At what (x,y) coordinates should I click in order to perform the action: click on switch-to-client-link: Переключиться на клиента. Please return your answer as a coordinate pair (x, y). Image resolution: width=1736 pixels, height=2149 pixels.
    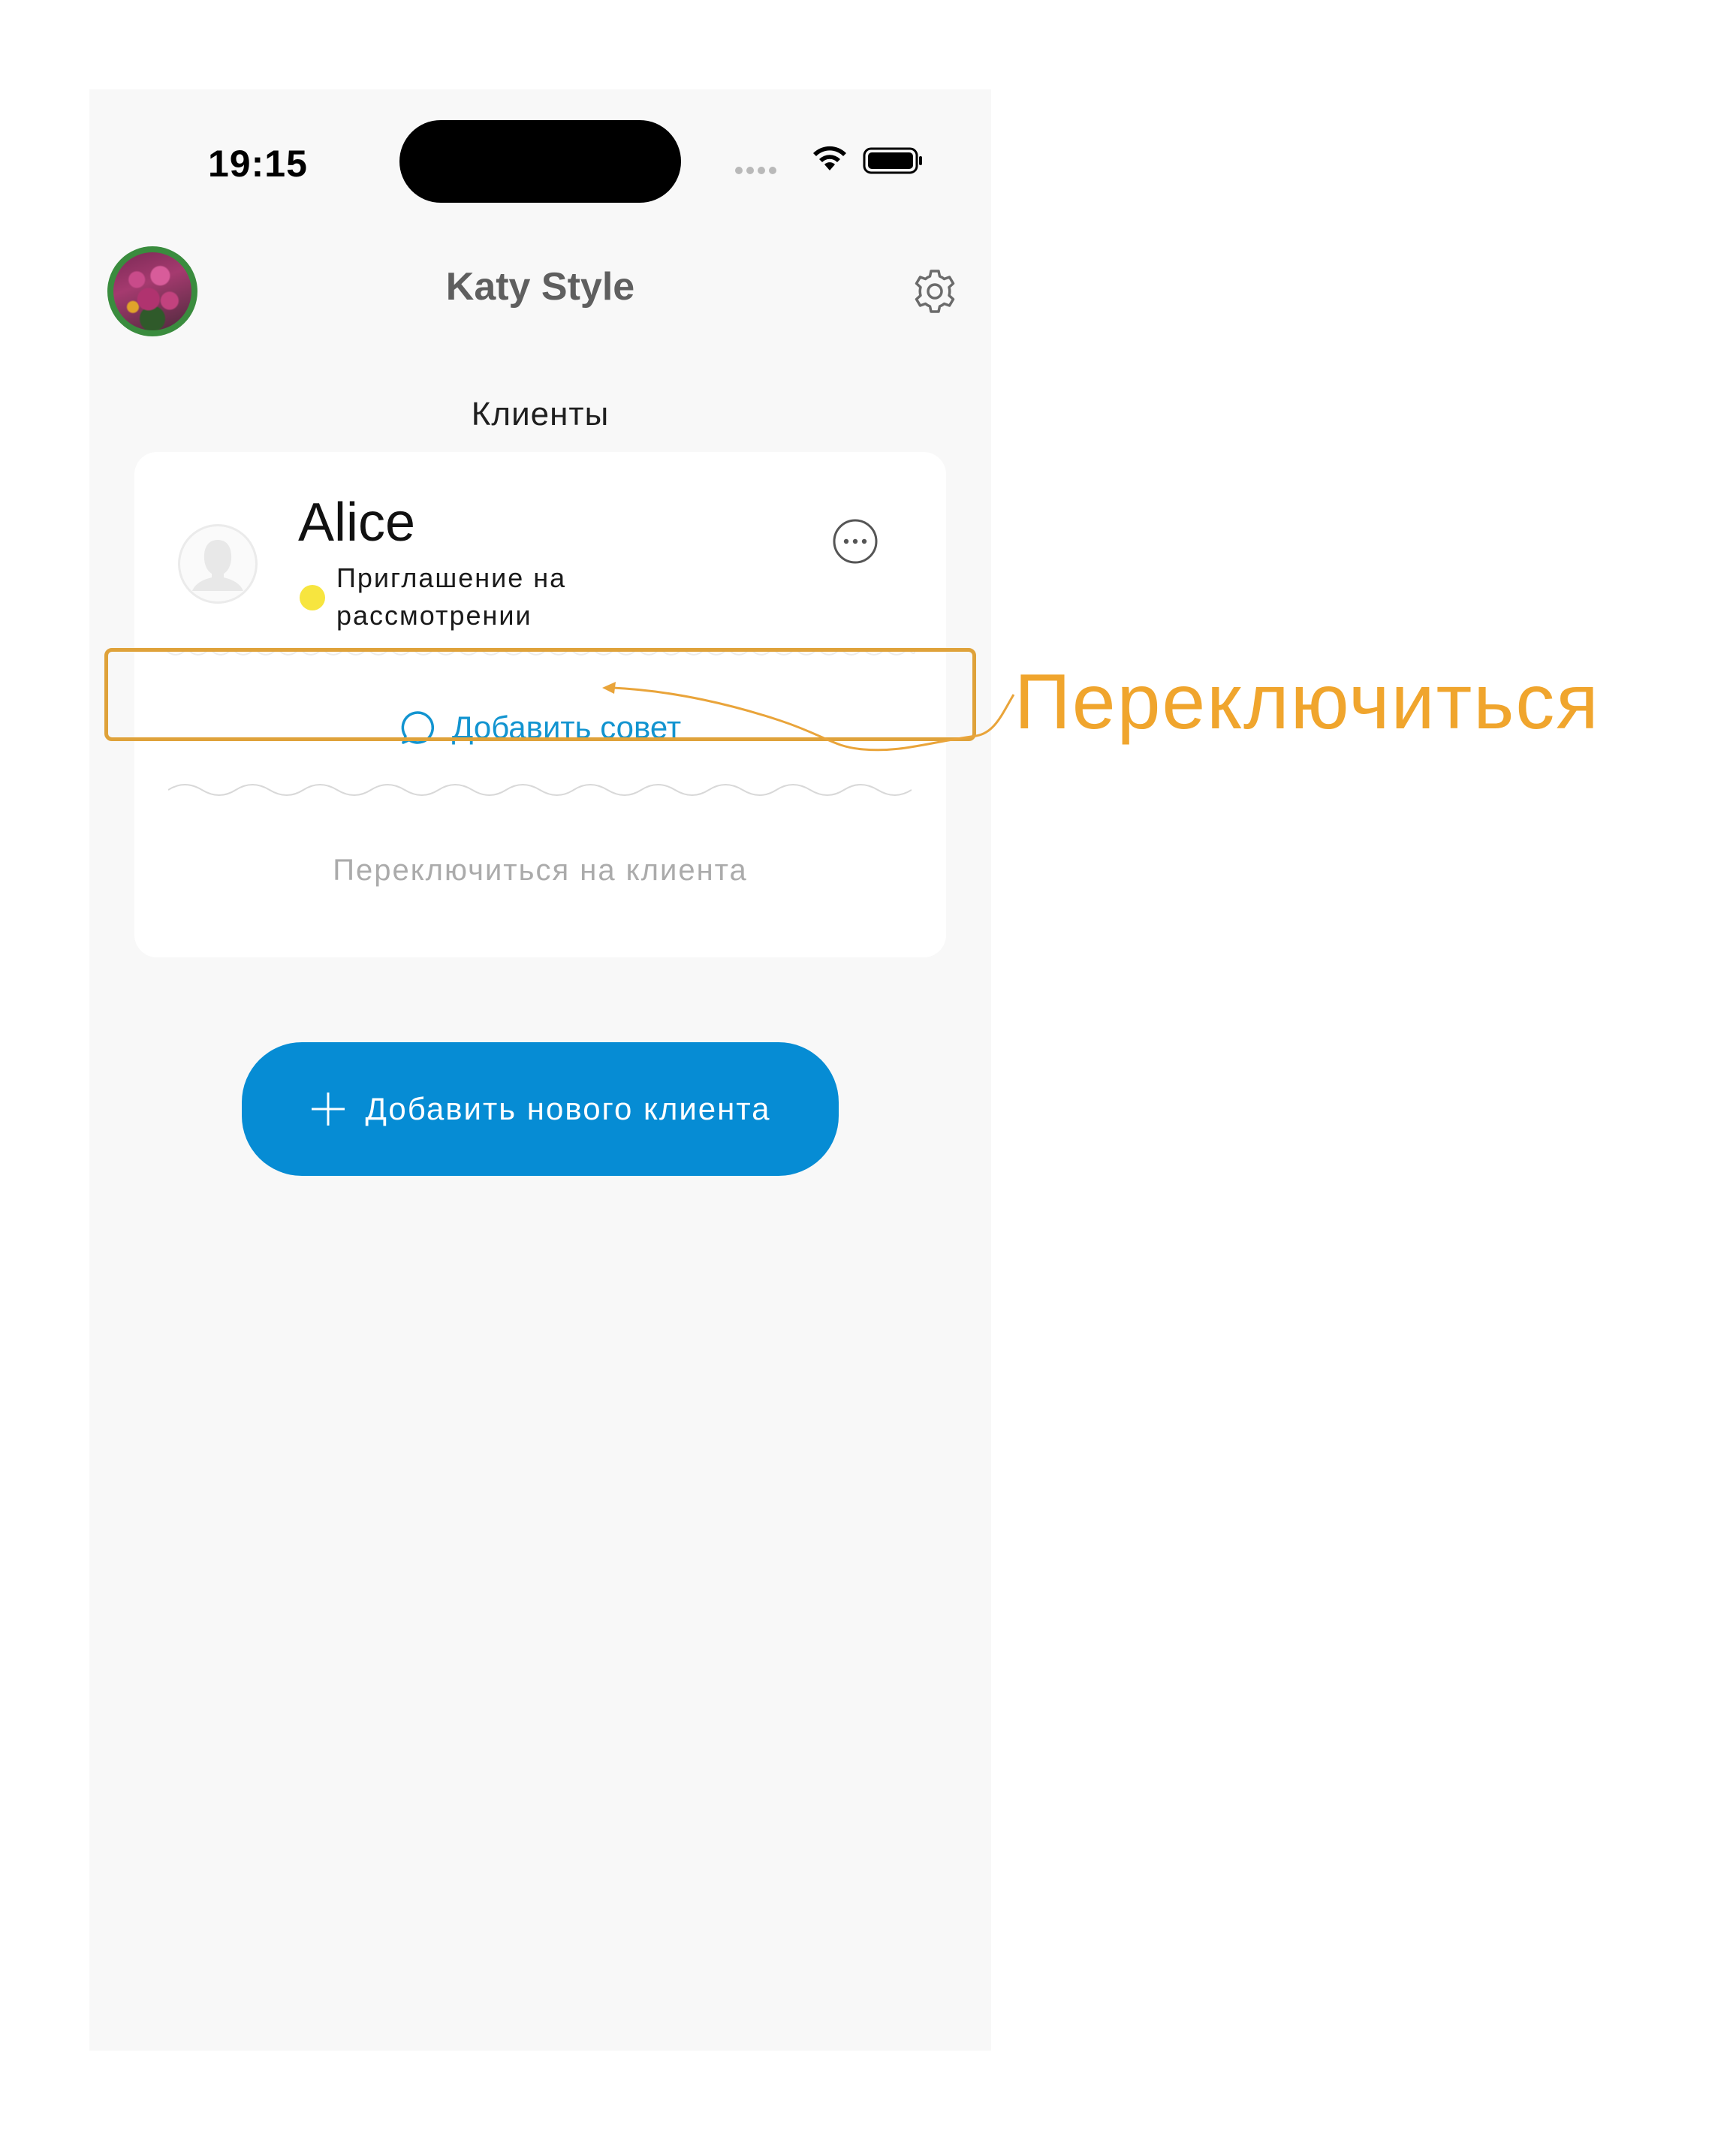
    Looking at the image, I should click on (540, 871).